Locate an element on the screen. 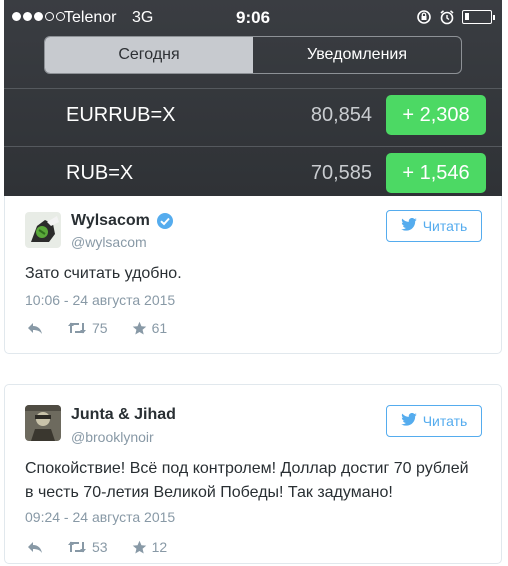 The width and height of the screenshot is (508, 566). stock-price: 70,585 is located at coordinates (341, 173).